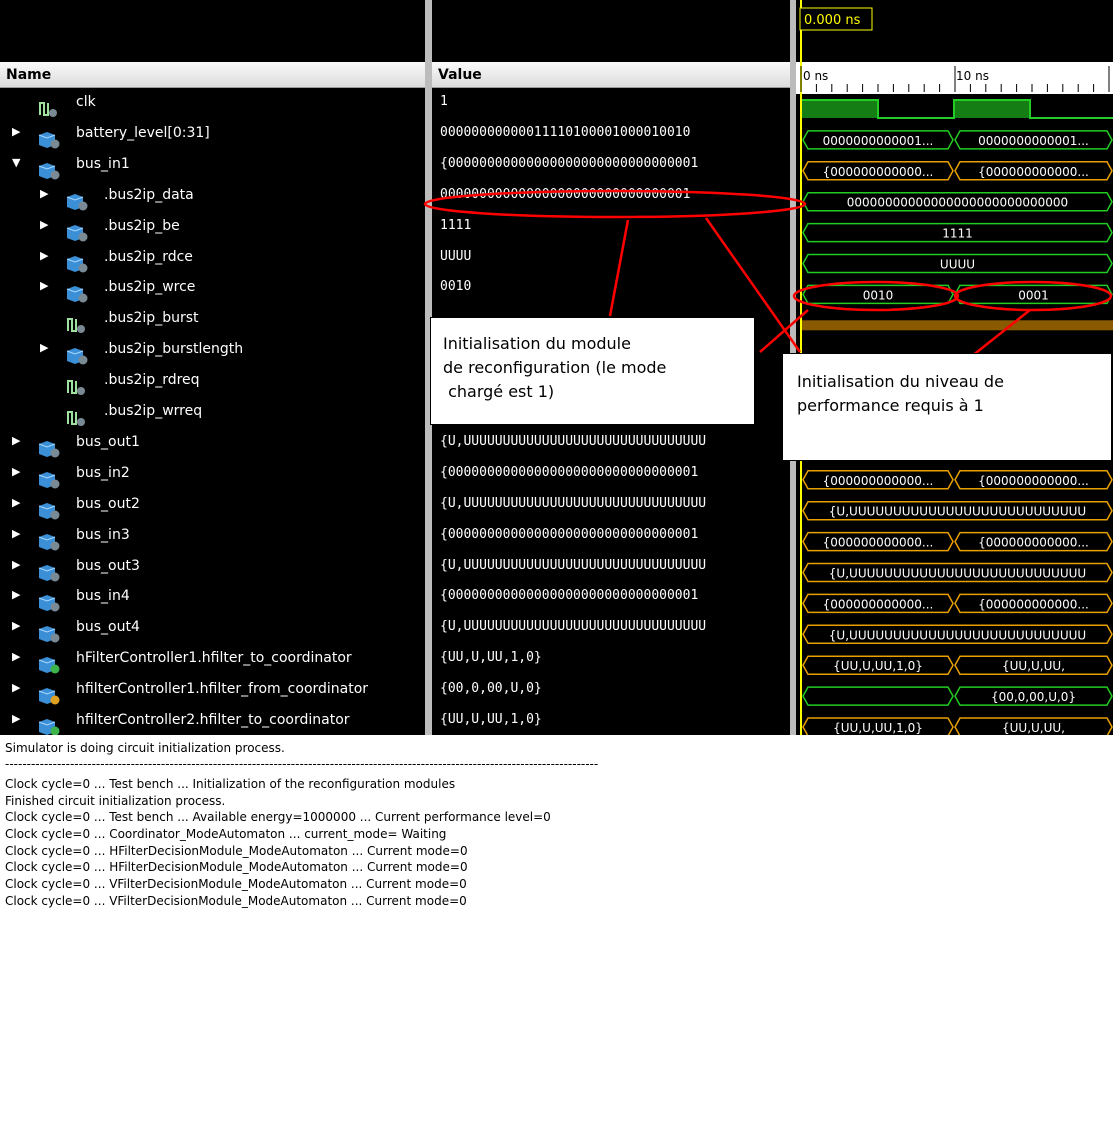  What do you see at coordinates (212, 387) in the screenshot?
I see `signal-row: .bus2ip_rdreq` at bounding box center [212, 387].